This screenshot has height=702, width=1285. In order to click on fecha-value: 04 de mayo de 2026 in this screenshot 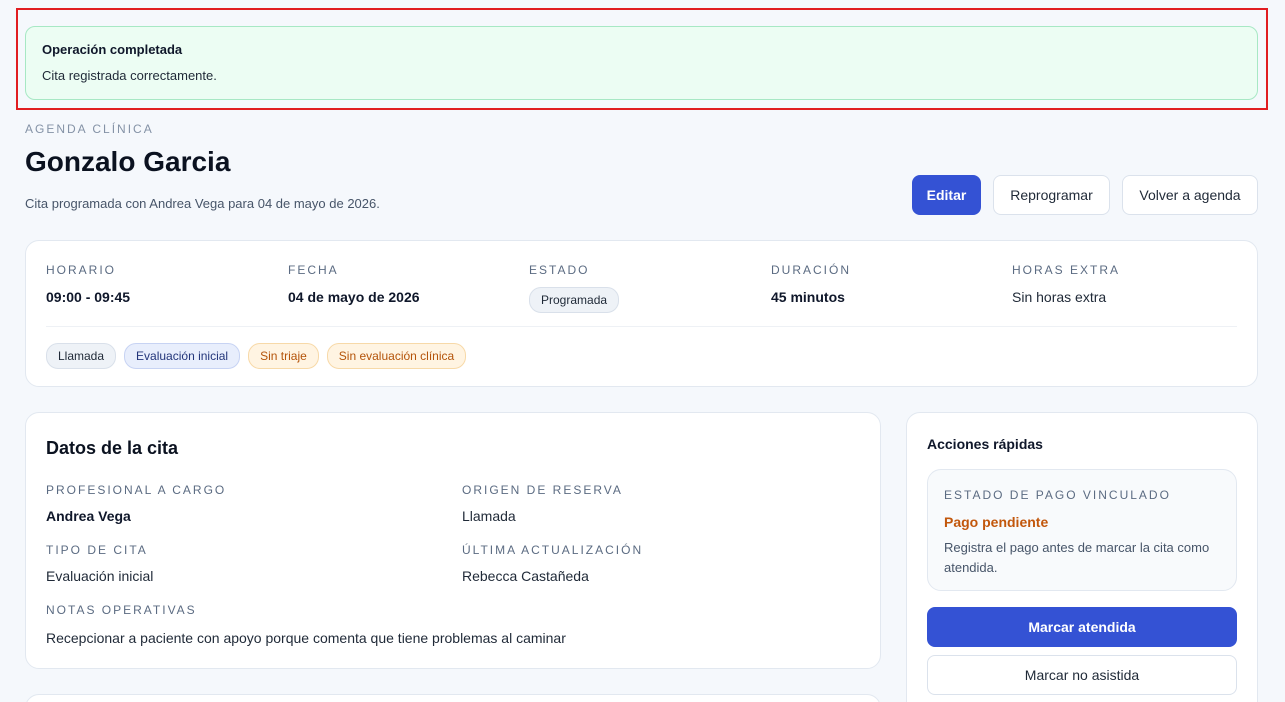, I will do `click(354, 297)`.